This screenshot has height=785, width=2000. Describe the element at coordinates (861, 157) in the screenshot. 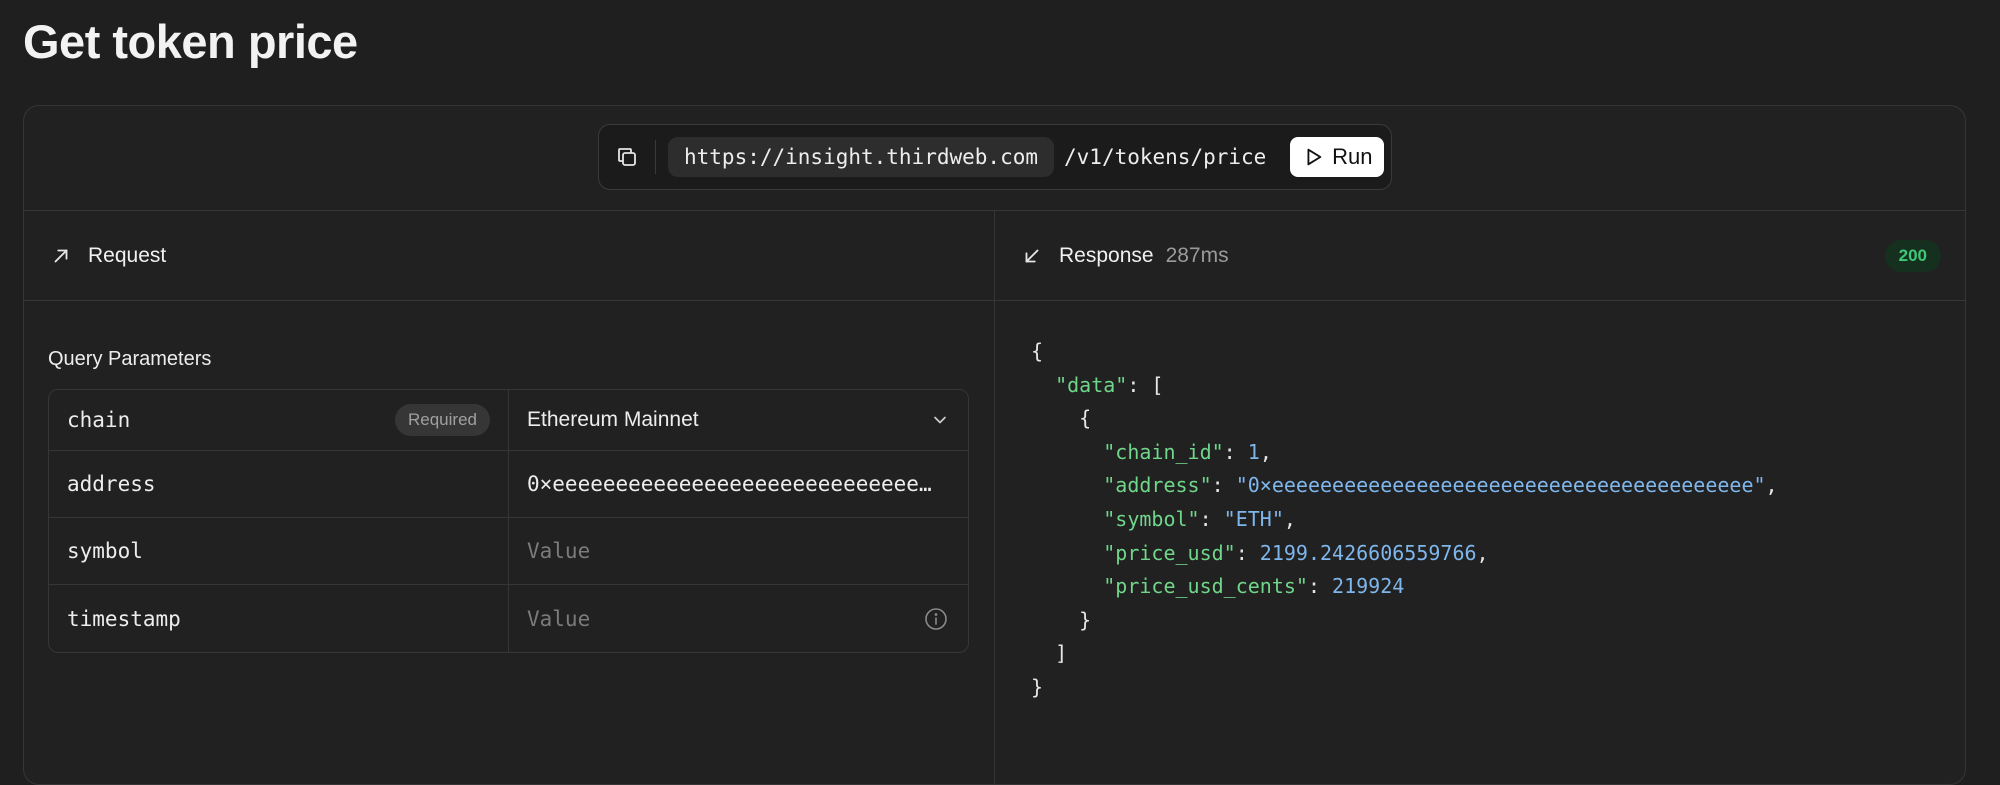

I see `base-url: https://insight.thirdweb.com` at that location.